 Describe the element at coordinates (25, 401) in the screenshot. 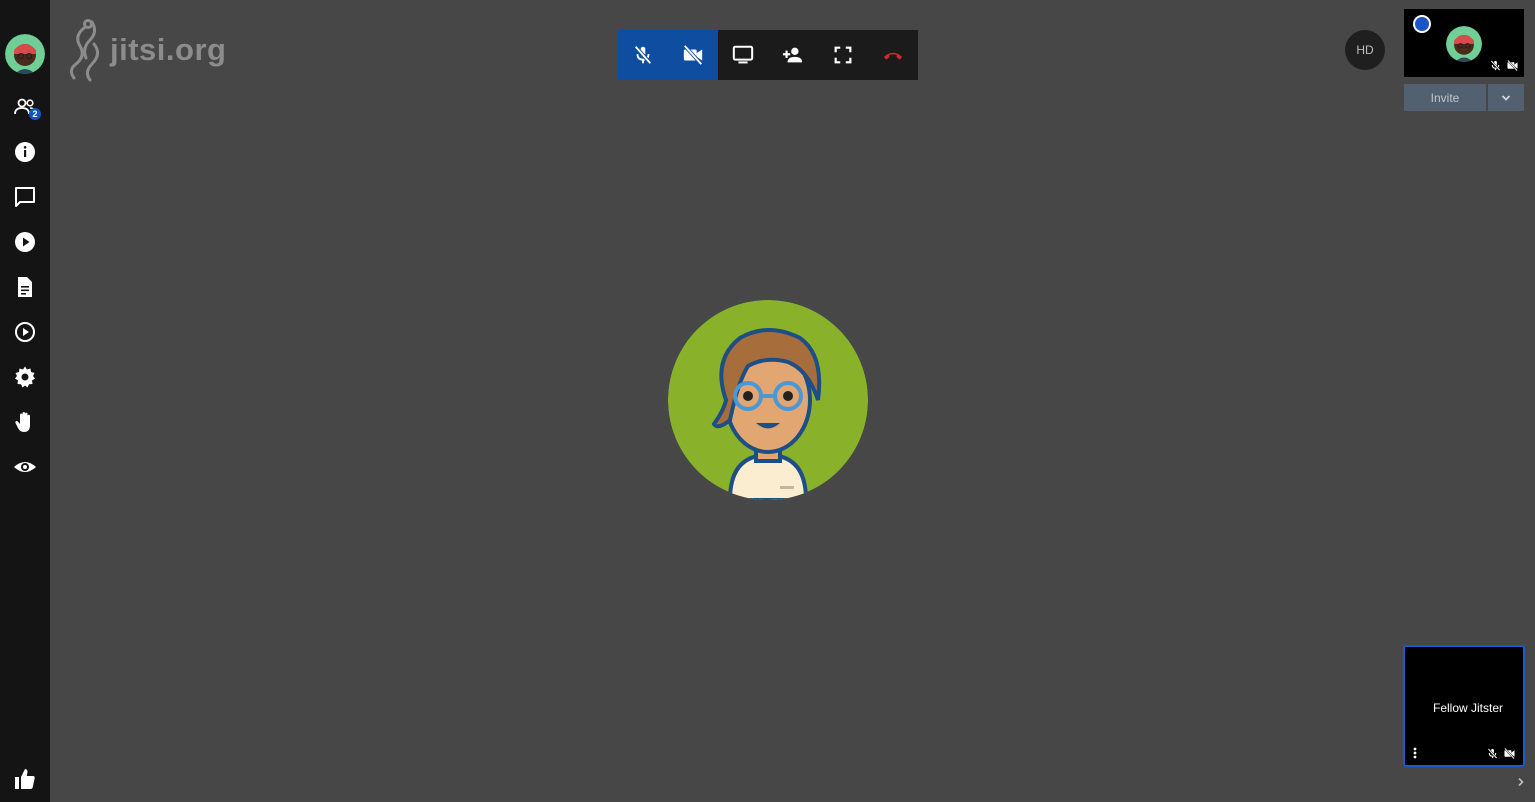

I see `left-sidebar: 2` at that location.